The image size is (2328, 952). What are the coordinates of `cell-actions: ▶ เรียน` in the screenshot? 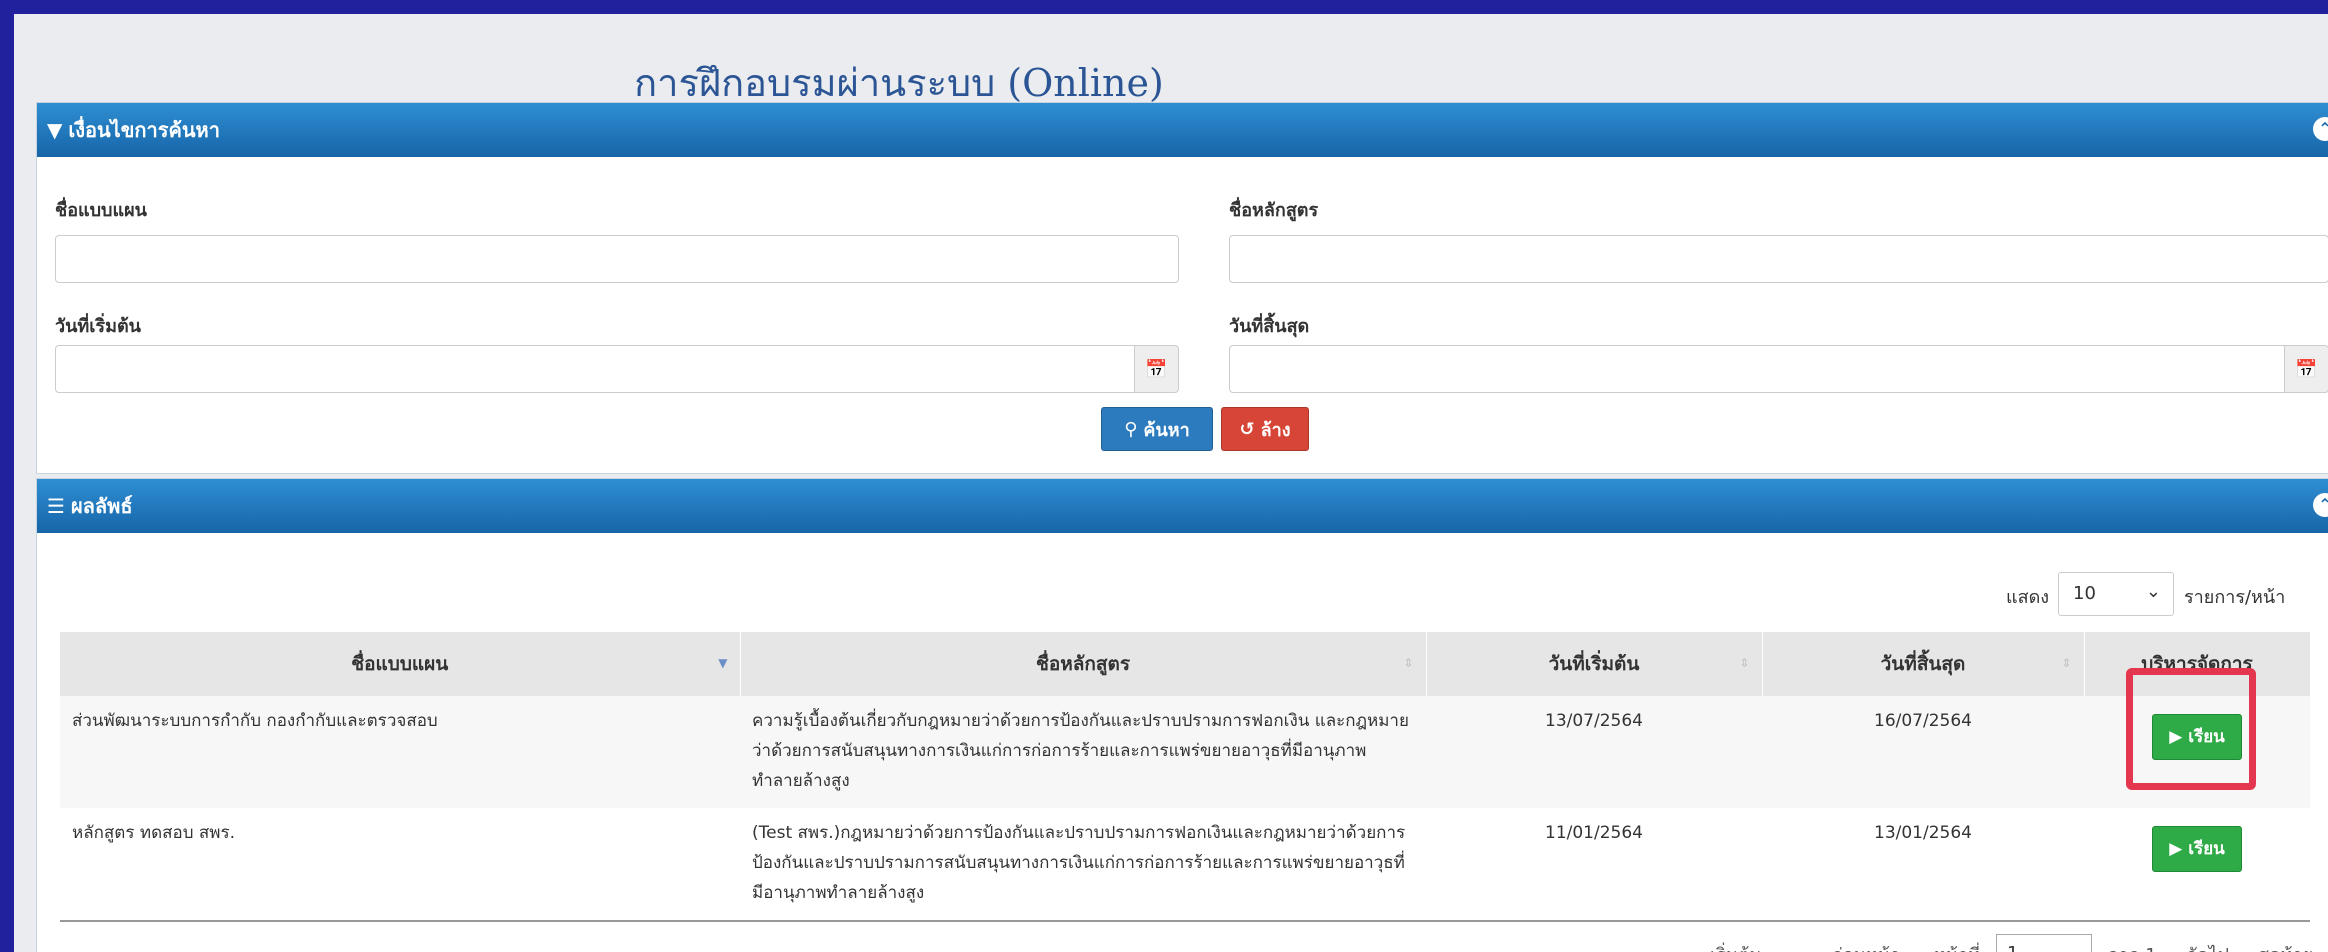 It's located at (2197, 865).